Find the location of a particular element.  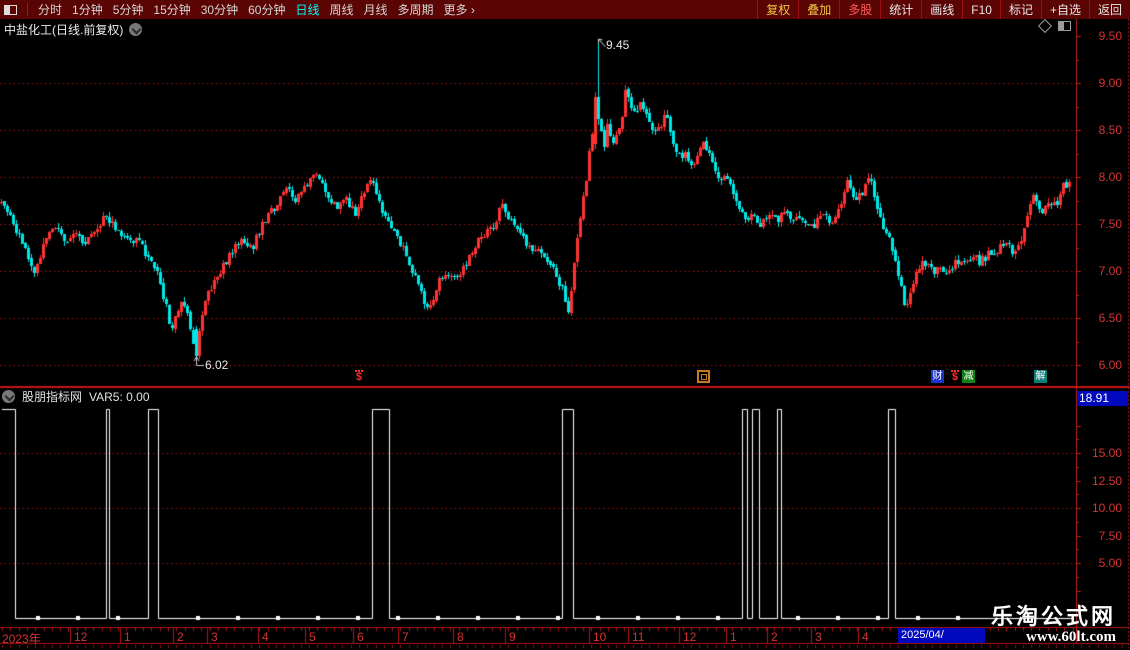

marker-dollar-icon-glyph: $ is located at coordinates (359, 377).